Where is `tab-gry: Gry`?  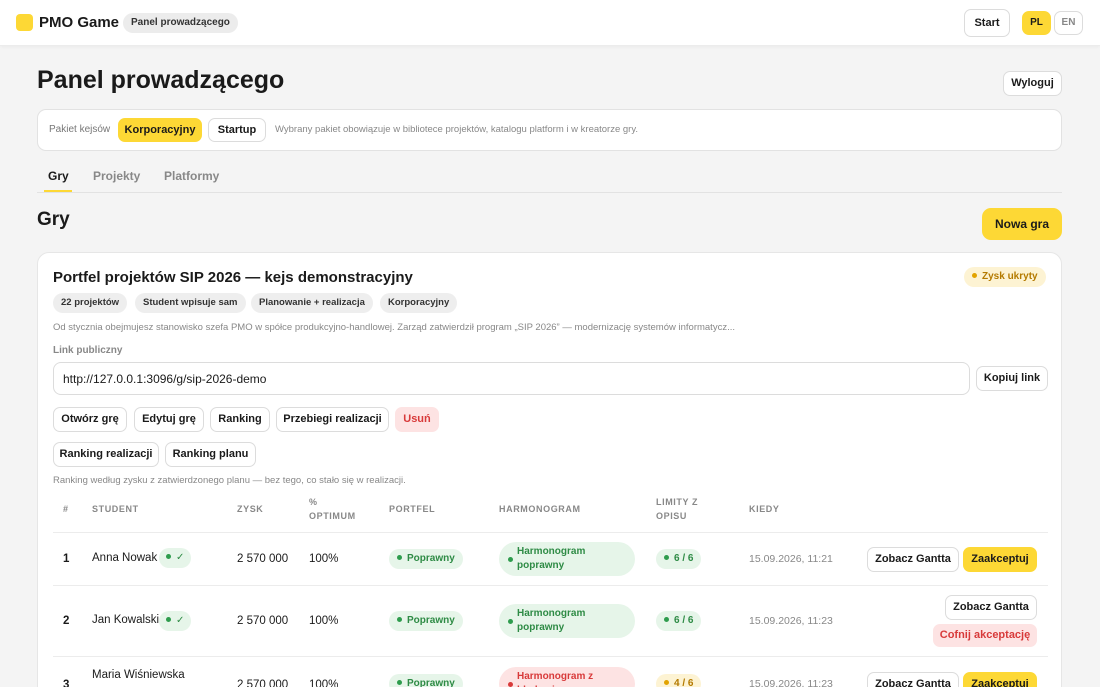
tab-gry: Gry is located at coordinates (58, 176).